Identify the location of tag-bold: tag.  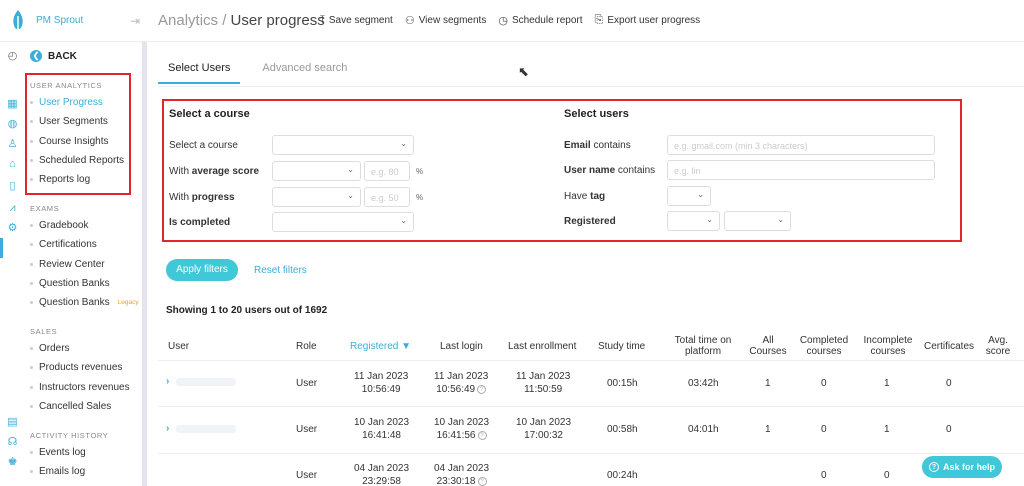
(598, 196).